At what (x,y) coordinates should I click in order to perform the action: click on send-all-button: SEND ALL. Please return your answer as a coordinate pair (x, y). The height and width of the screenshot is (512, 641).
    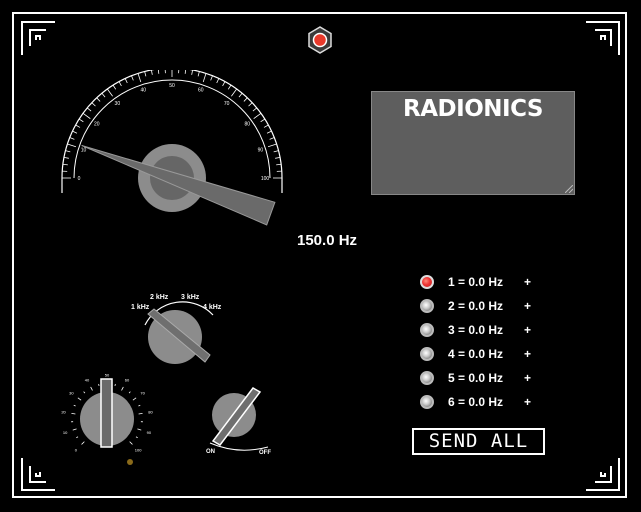
    Looking at the image, I should click on (478, 441).